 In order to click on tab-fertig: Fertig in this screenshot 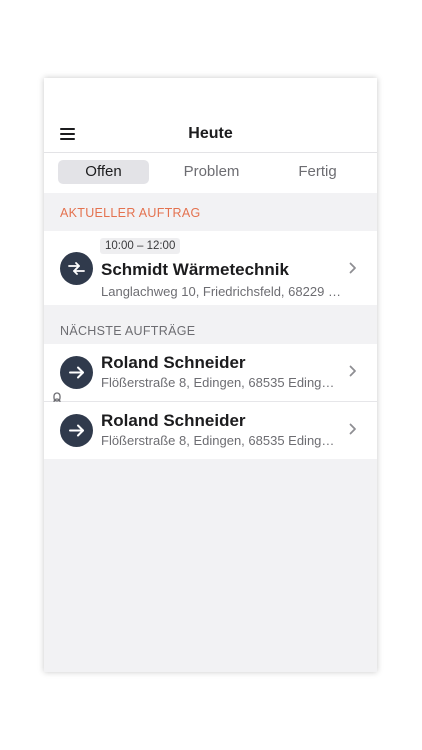, I will do `click(317, 172)`.